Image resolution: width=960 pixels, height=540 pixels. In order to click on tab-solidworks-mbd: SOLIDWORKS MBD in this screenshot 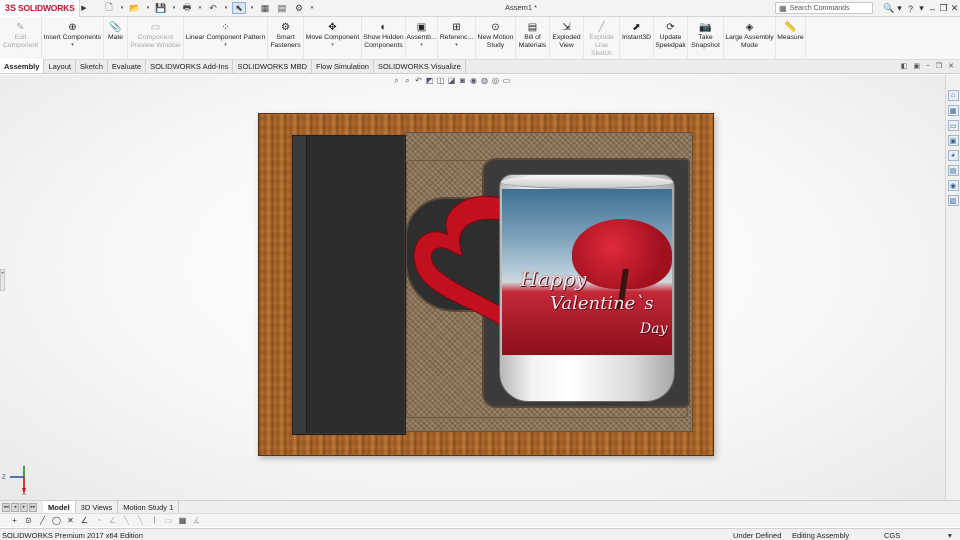, I will do `click(273, 66)`.